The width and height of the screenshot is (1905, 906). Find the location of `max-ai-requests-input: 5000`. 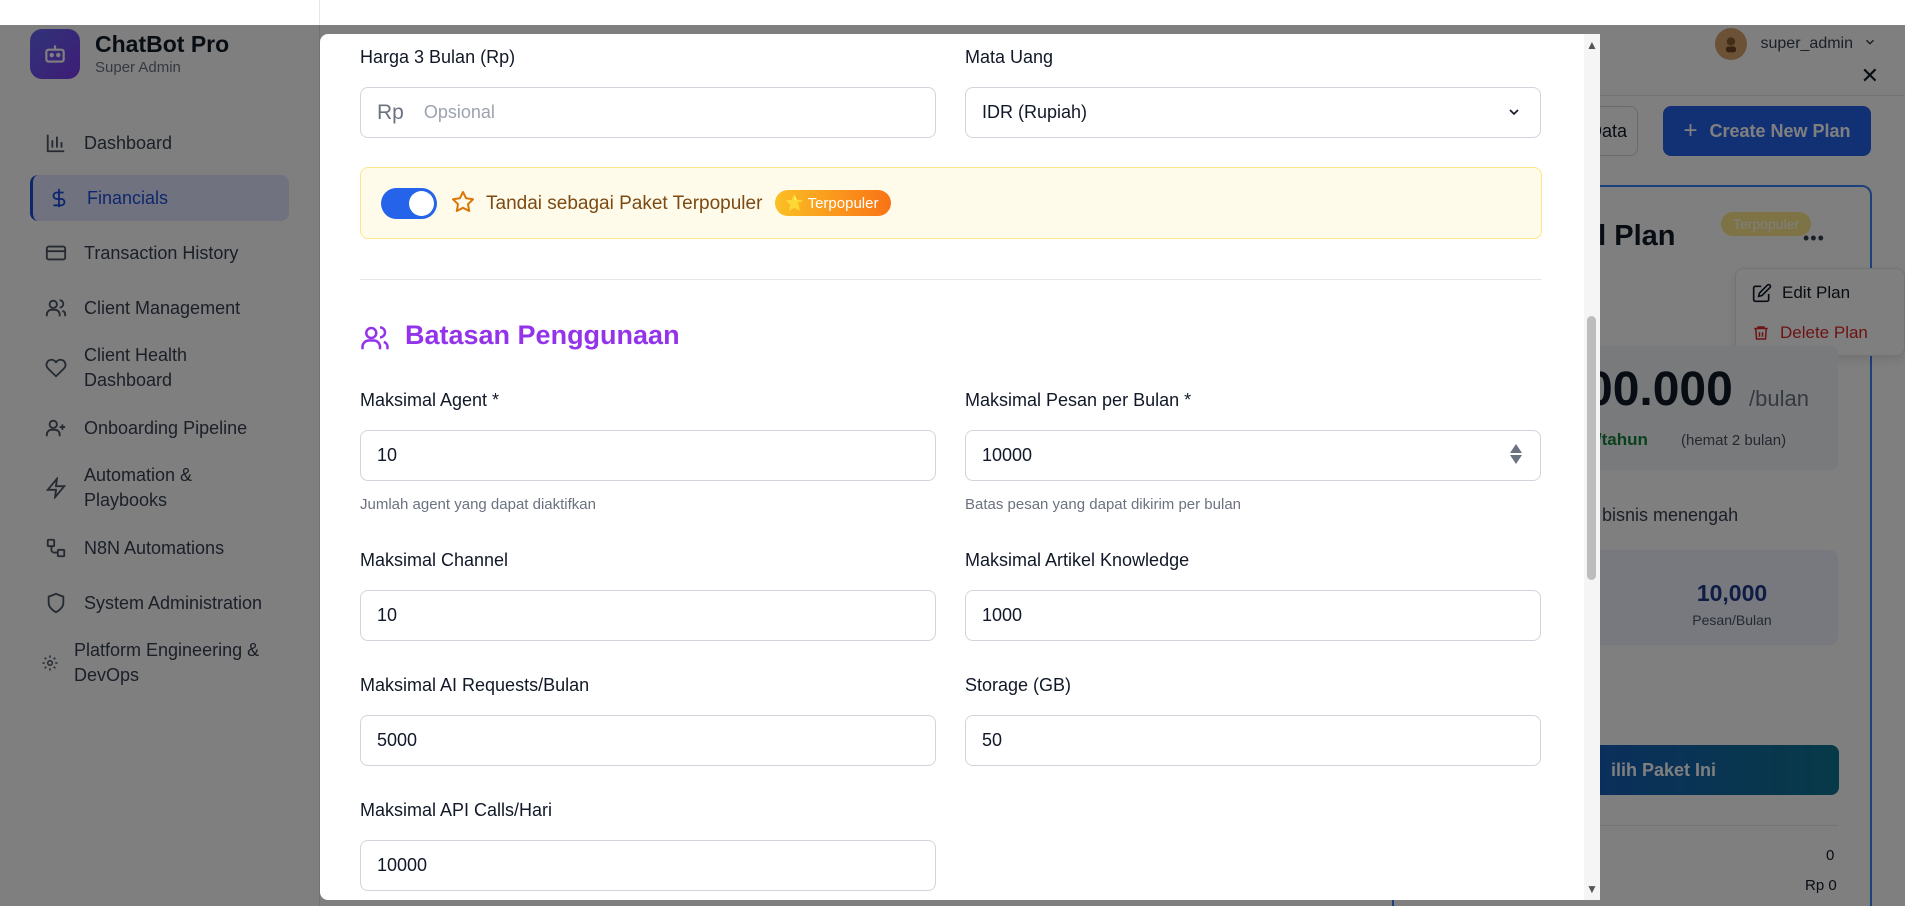

max-ai-requests-input: 5000 is located at coordinates (648, 740).